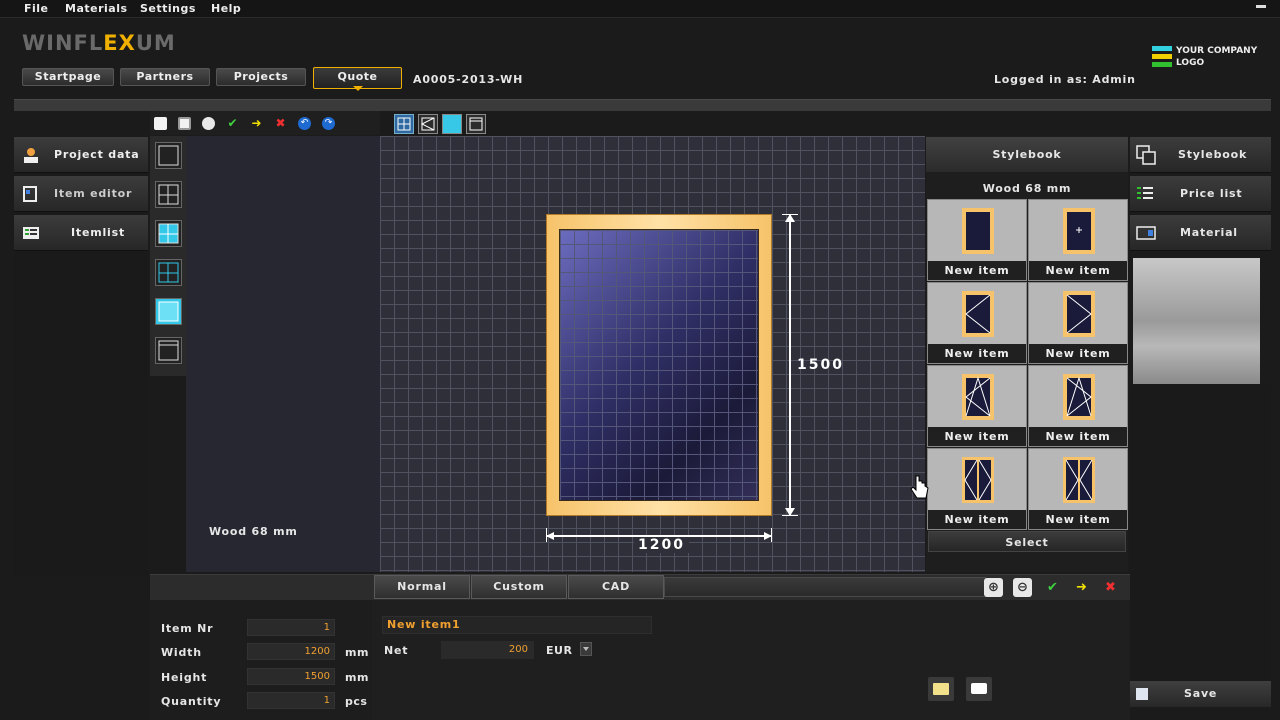 Image resolution: width=1280 pixels, height=720 pixels. What do you see at coordinates (1217, 51) in the screenshot?
I see `company-logo-line1: YOUR COMPANY` at bounding box center [1217, 51].